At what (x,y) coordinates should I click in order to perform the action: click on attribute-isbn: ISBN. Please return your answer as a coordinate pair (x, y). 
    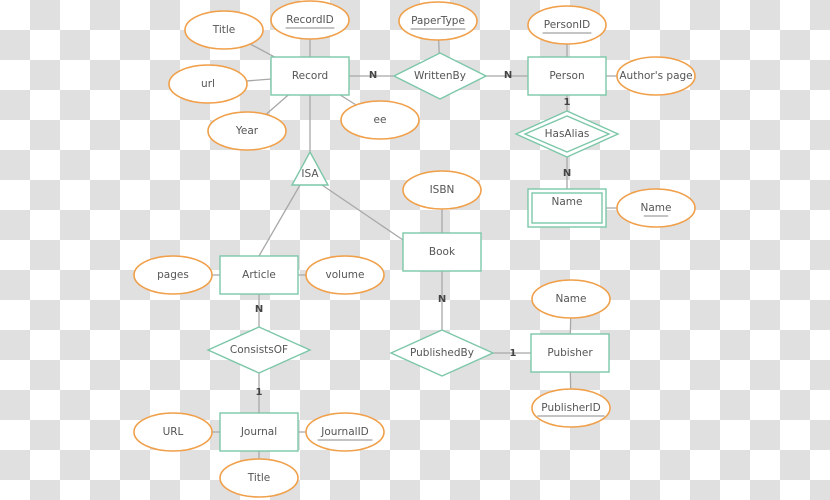
    Looking at the image, I should click on (442, 190).